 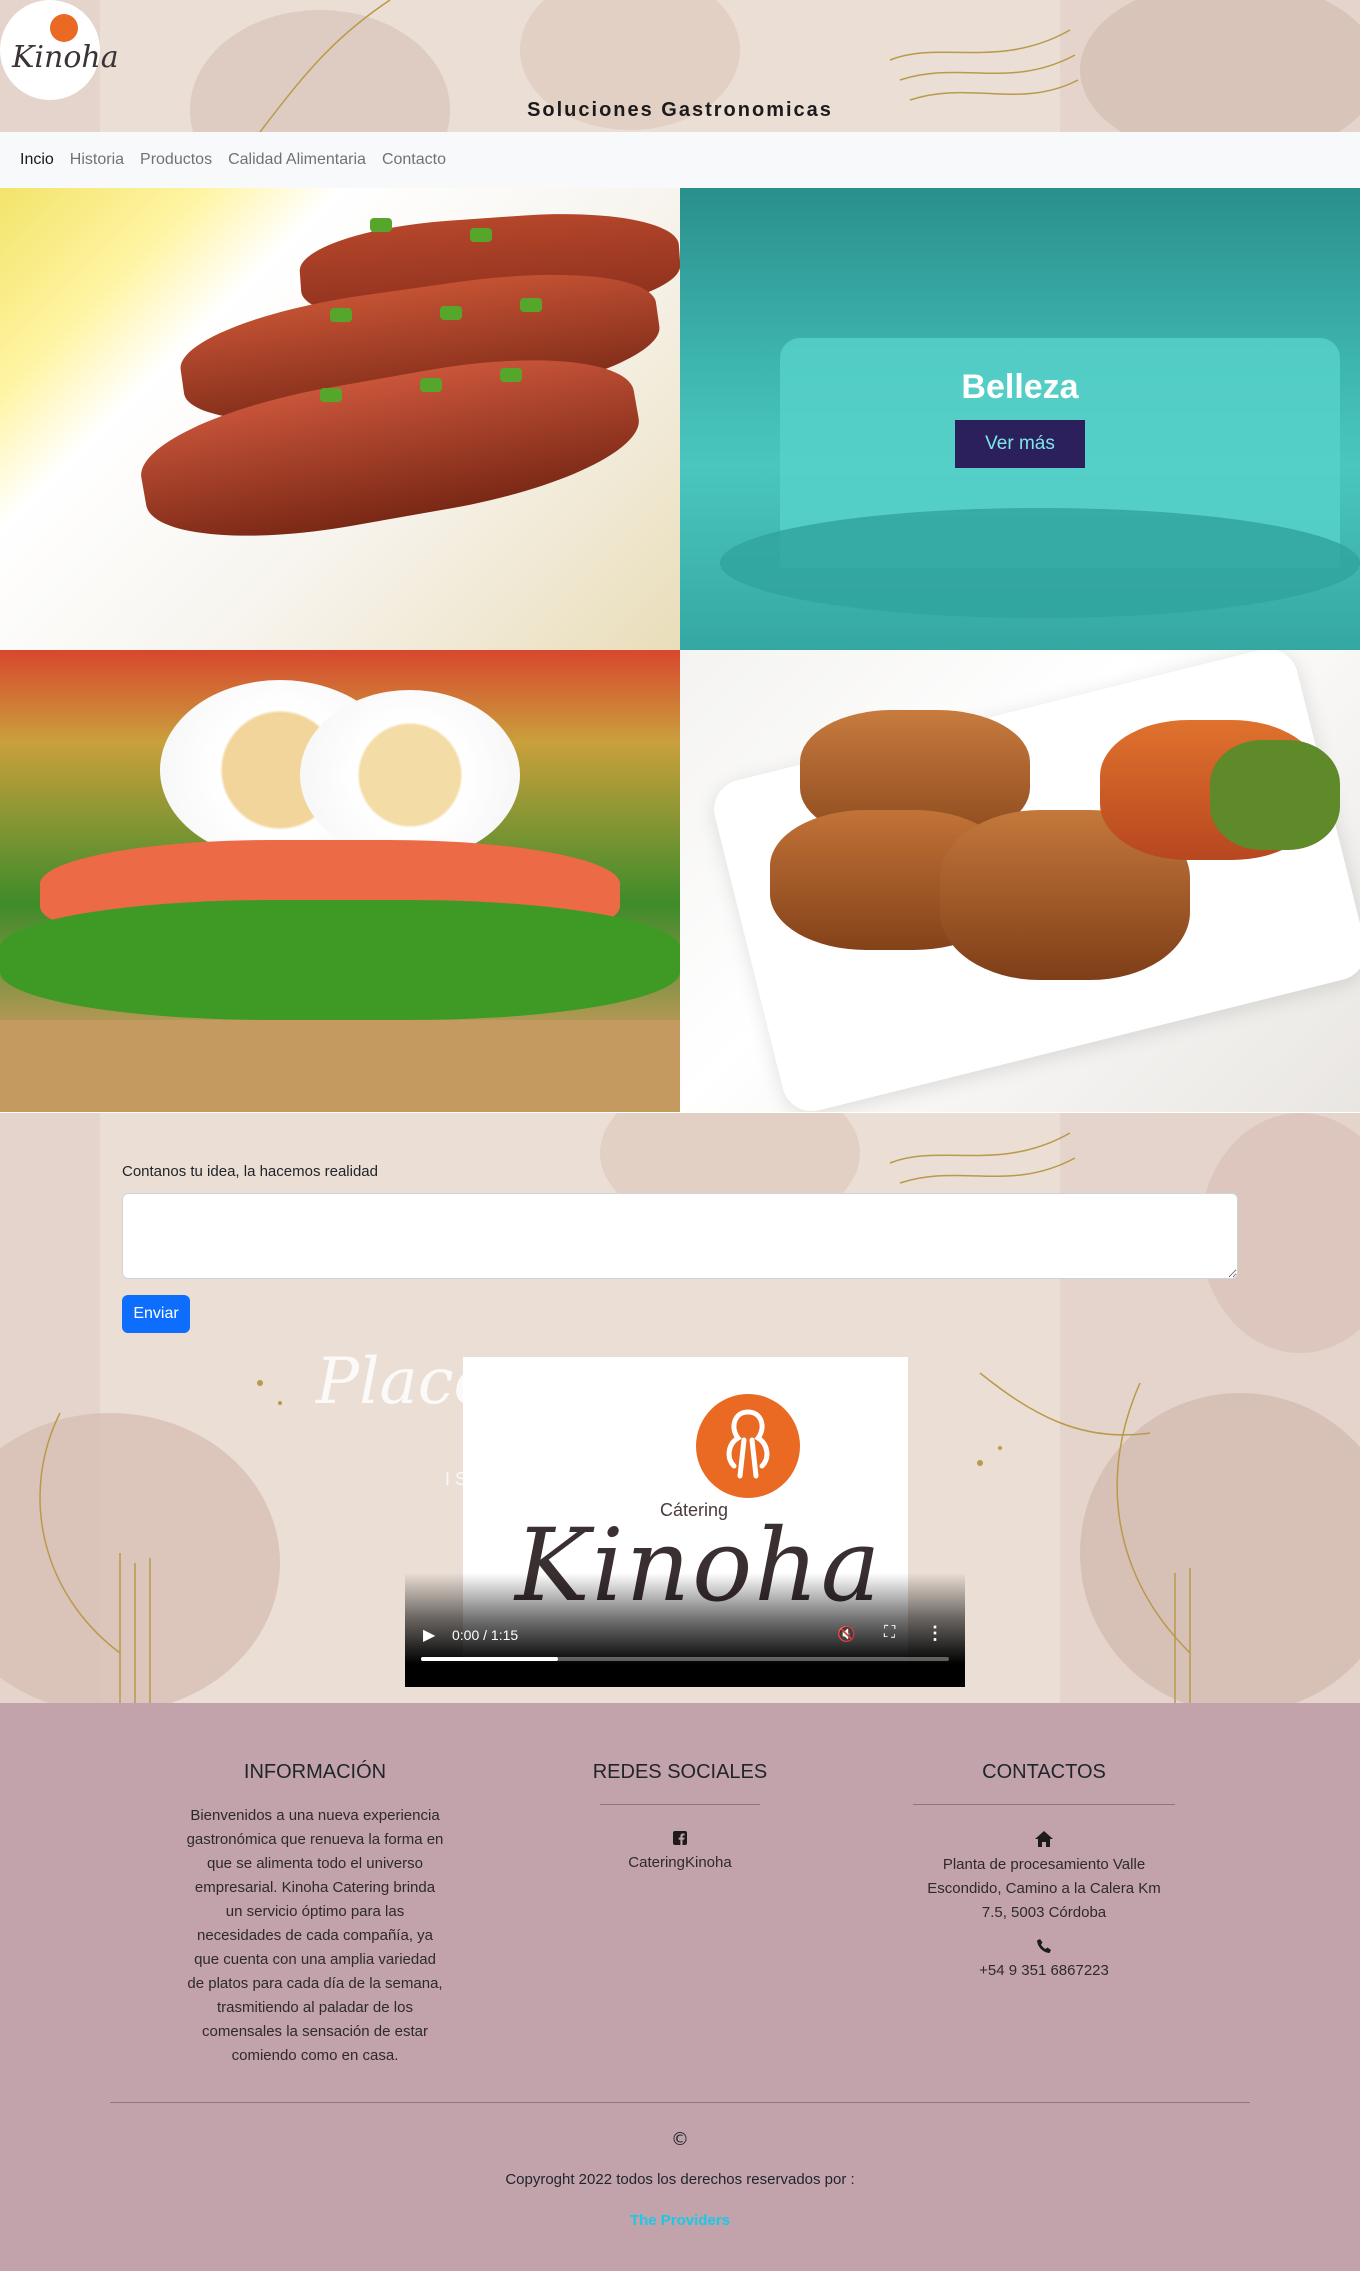 I want to click on logo: Kinoha, so click(x=59, y=50).